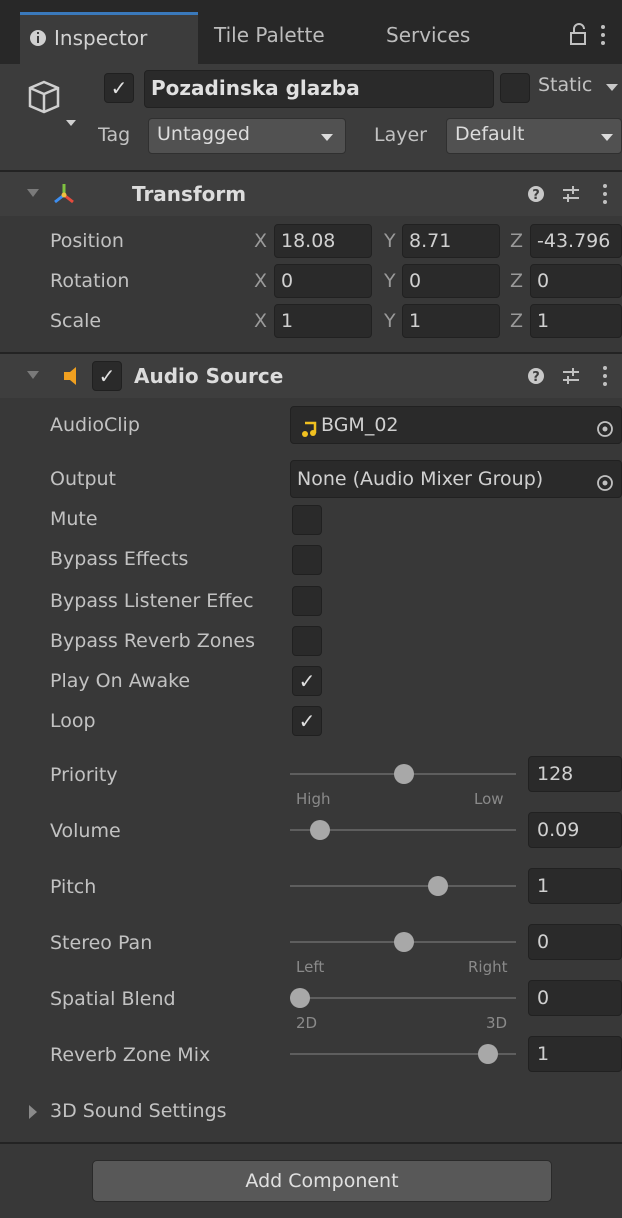  I want to click on tag-value: Untagged, so click(203, 134).